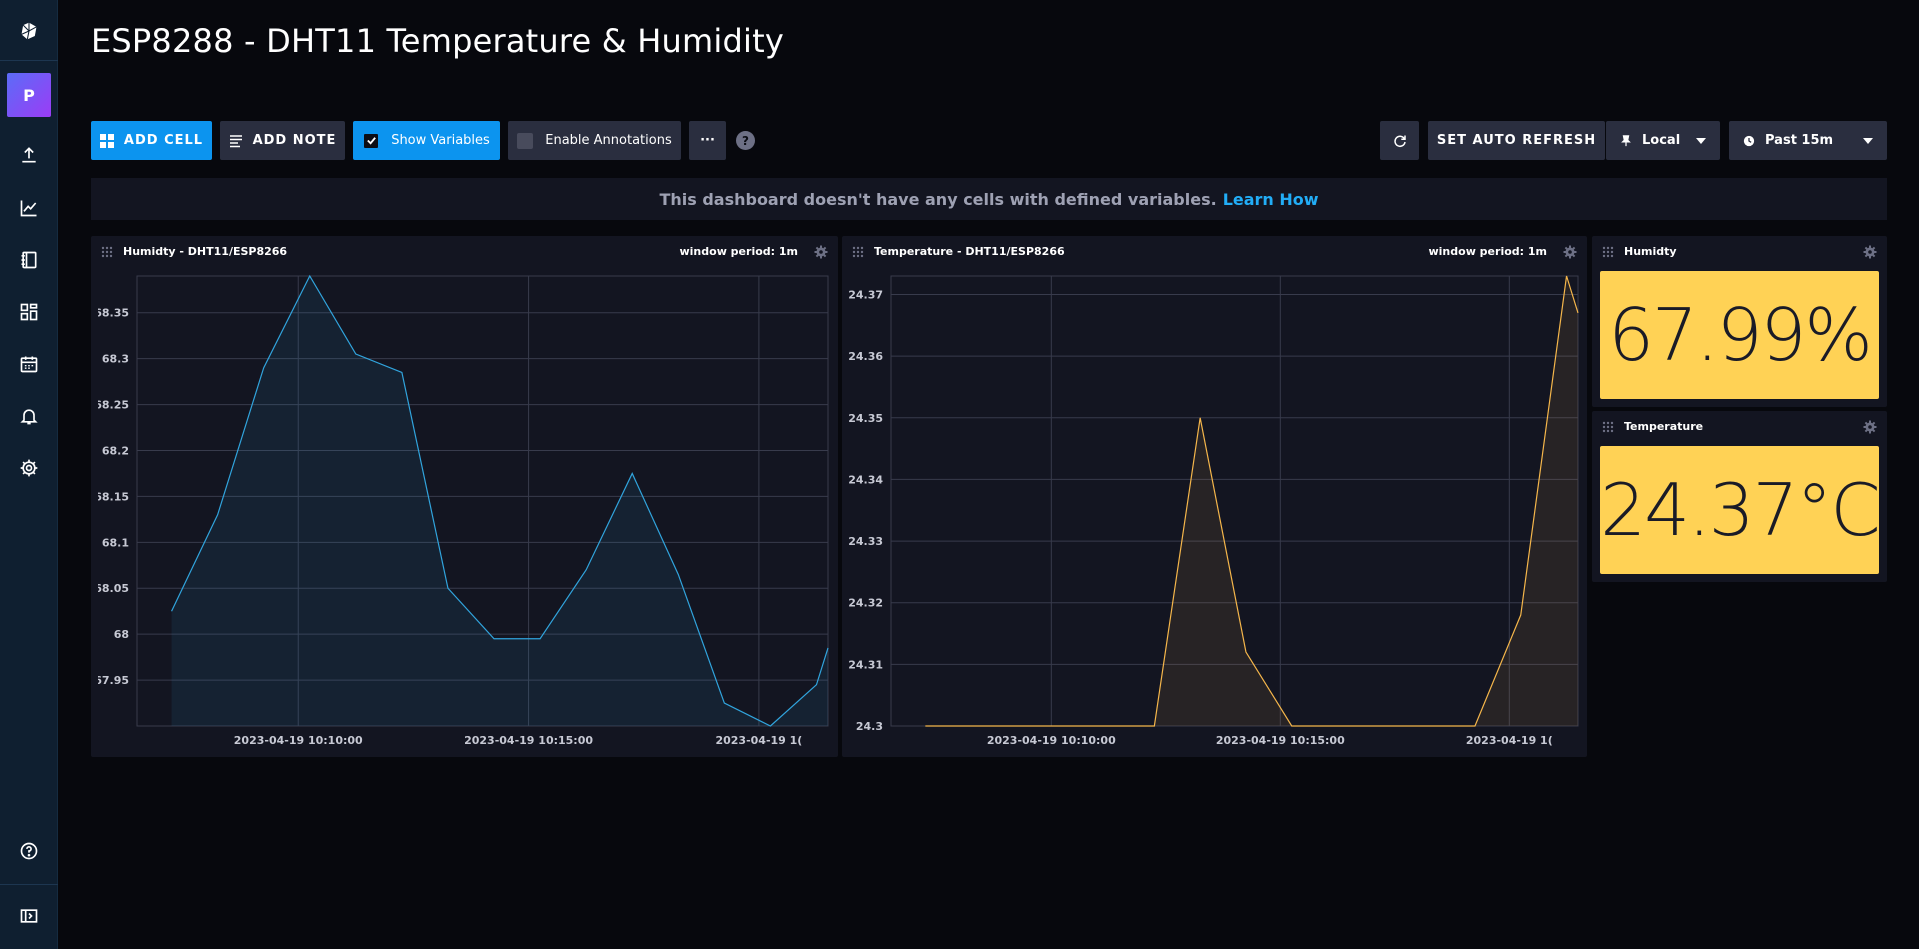 This screenshot has width=1919, height=949. What do you see at coordinates (29, 884) in the screenshot?
I see `sidebar-divider-bottom` at bounding box center [29, 884].